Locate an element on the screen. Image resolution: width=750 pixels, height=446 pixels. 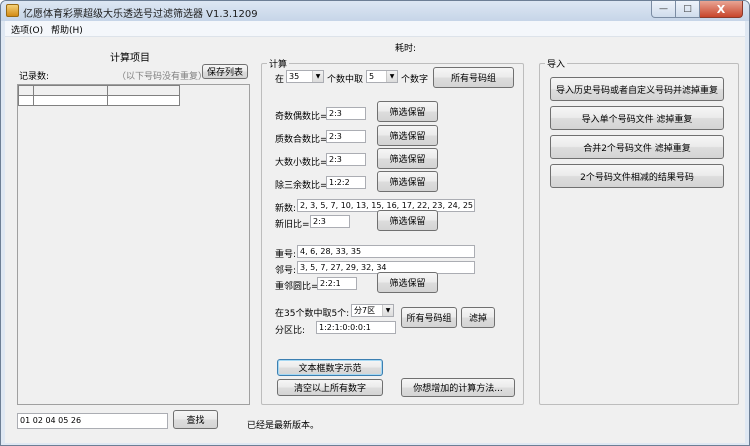
repeat-numbers-input: 4, 6, 28, 33, 35 is located at coordinates (386, 251).